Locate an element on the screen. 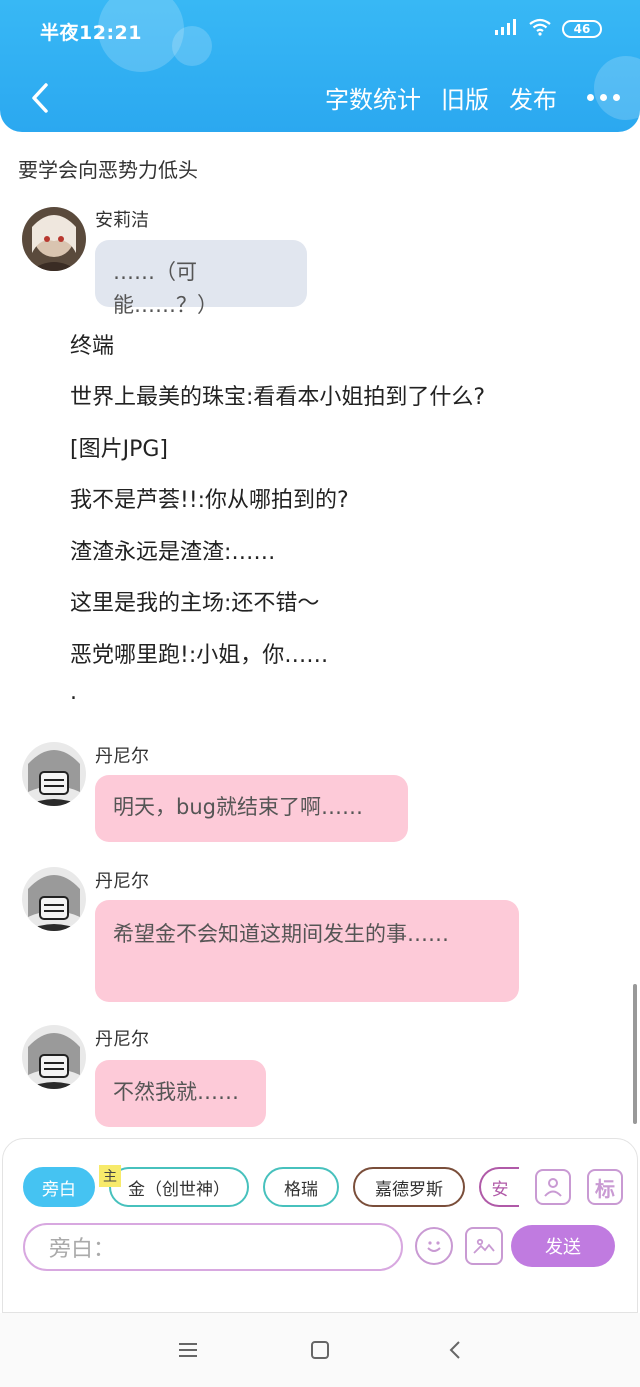  nav-actions: 字数统计 旧版 发布 is located at coordinates (472, 97).